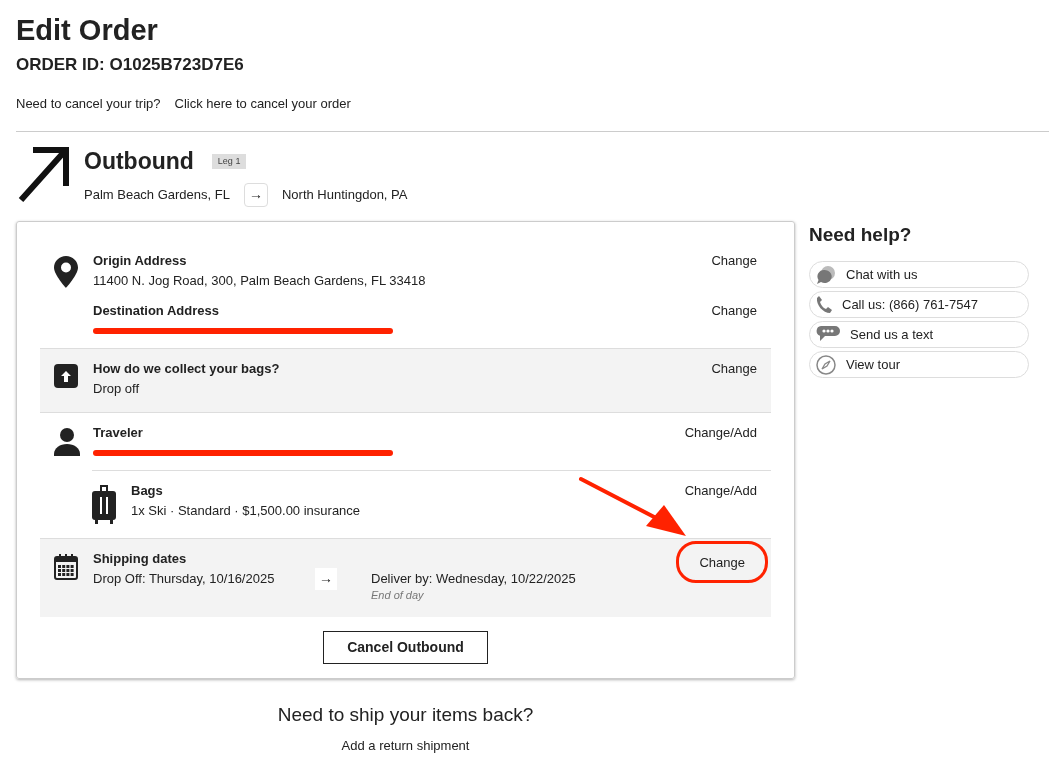 The width and height of the screenshot is (1049, 766). Describe the element at coordinates (88, 103) in the screenshot. I see `cancel-prompt: Need to cancel your trip?` at that location.